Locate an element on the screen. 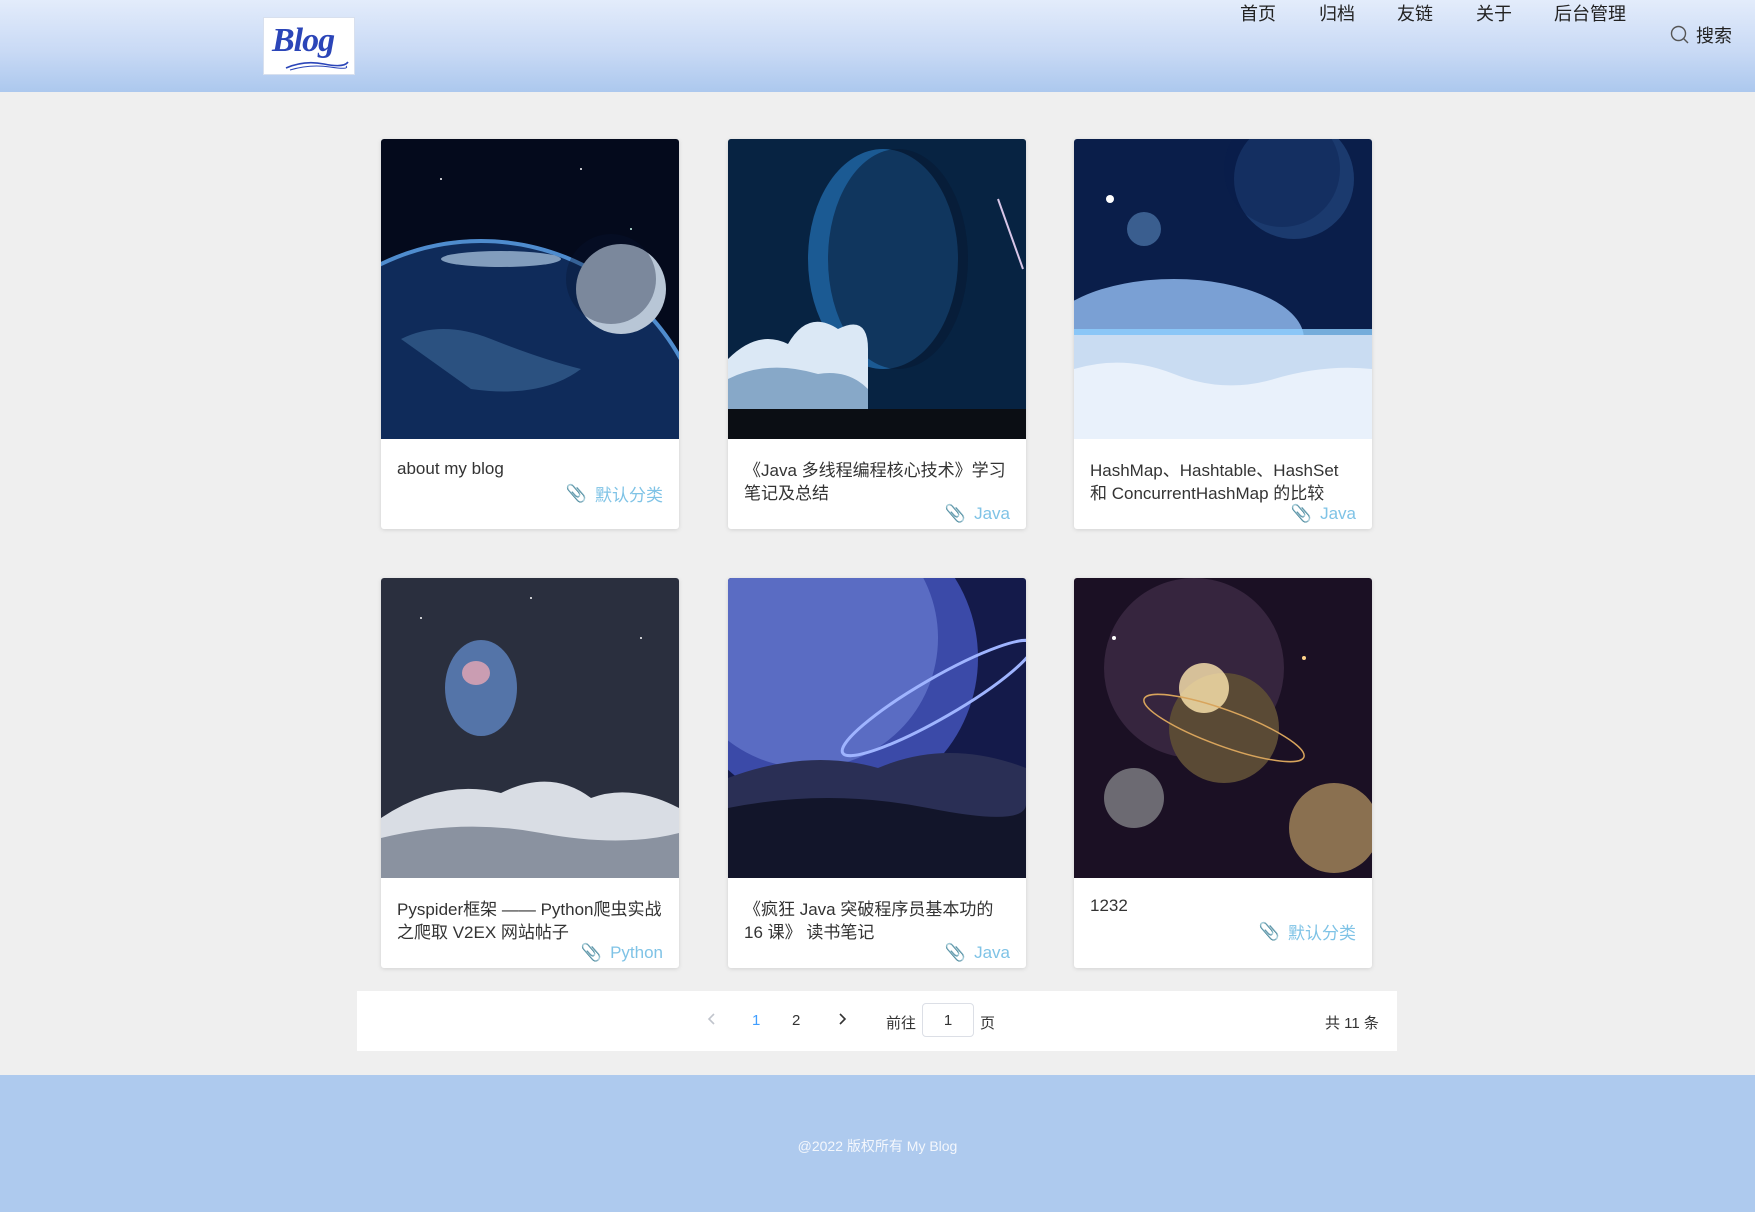 The width and height of the screenshot is (1755, 1212). goto-suffix: 页 is located at coordinates (988, 1023).